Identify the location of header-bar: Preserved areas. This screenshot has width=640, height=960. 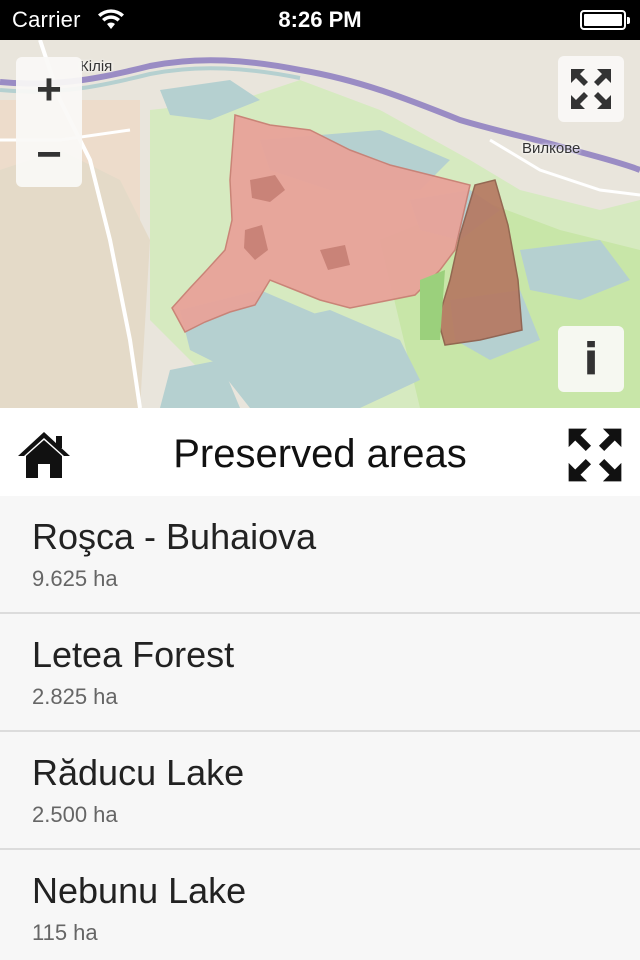
(320, 452).